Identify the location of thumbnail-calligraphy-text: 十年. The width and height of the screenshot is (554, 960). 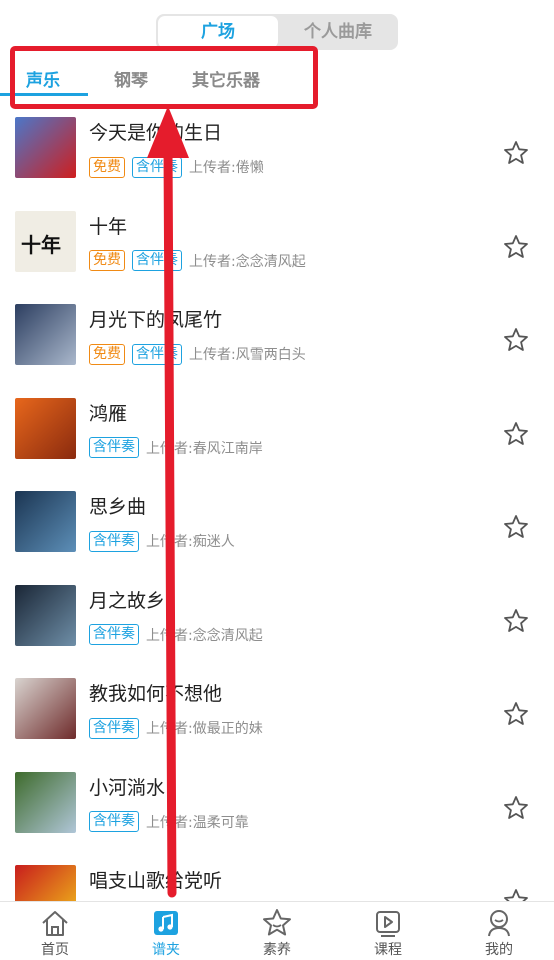
(41, 244).